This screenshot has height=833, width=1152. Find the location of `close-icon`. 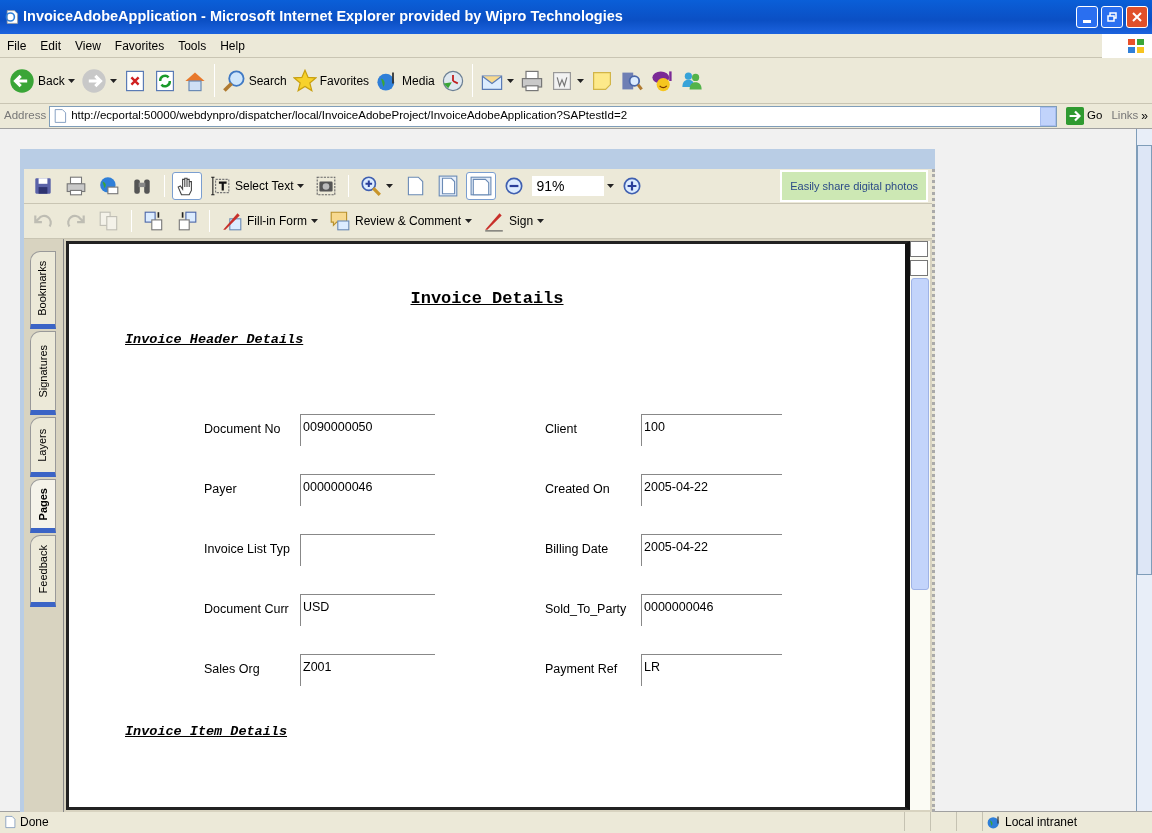

close-icon is located at coordinates (1137, 17).